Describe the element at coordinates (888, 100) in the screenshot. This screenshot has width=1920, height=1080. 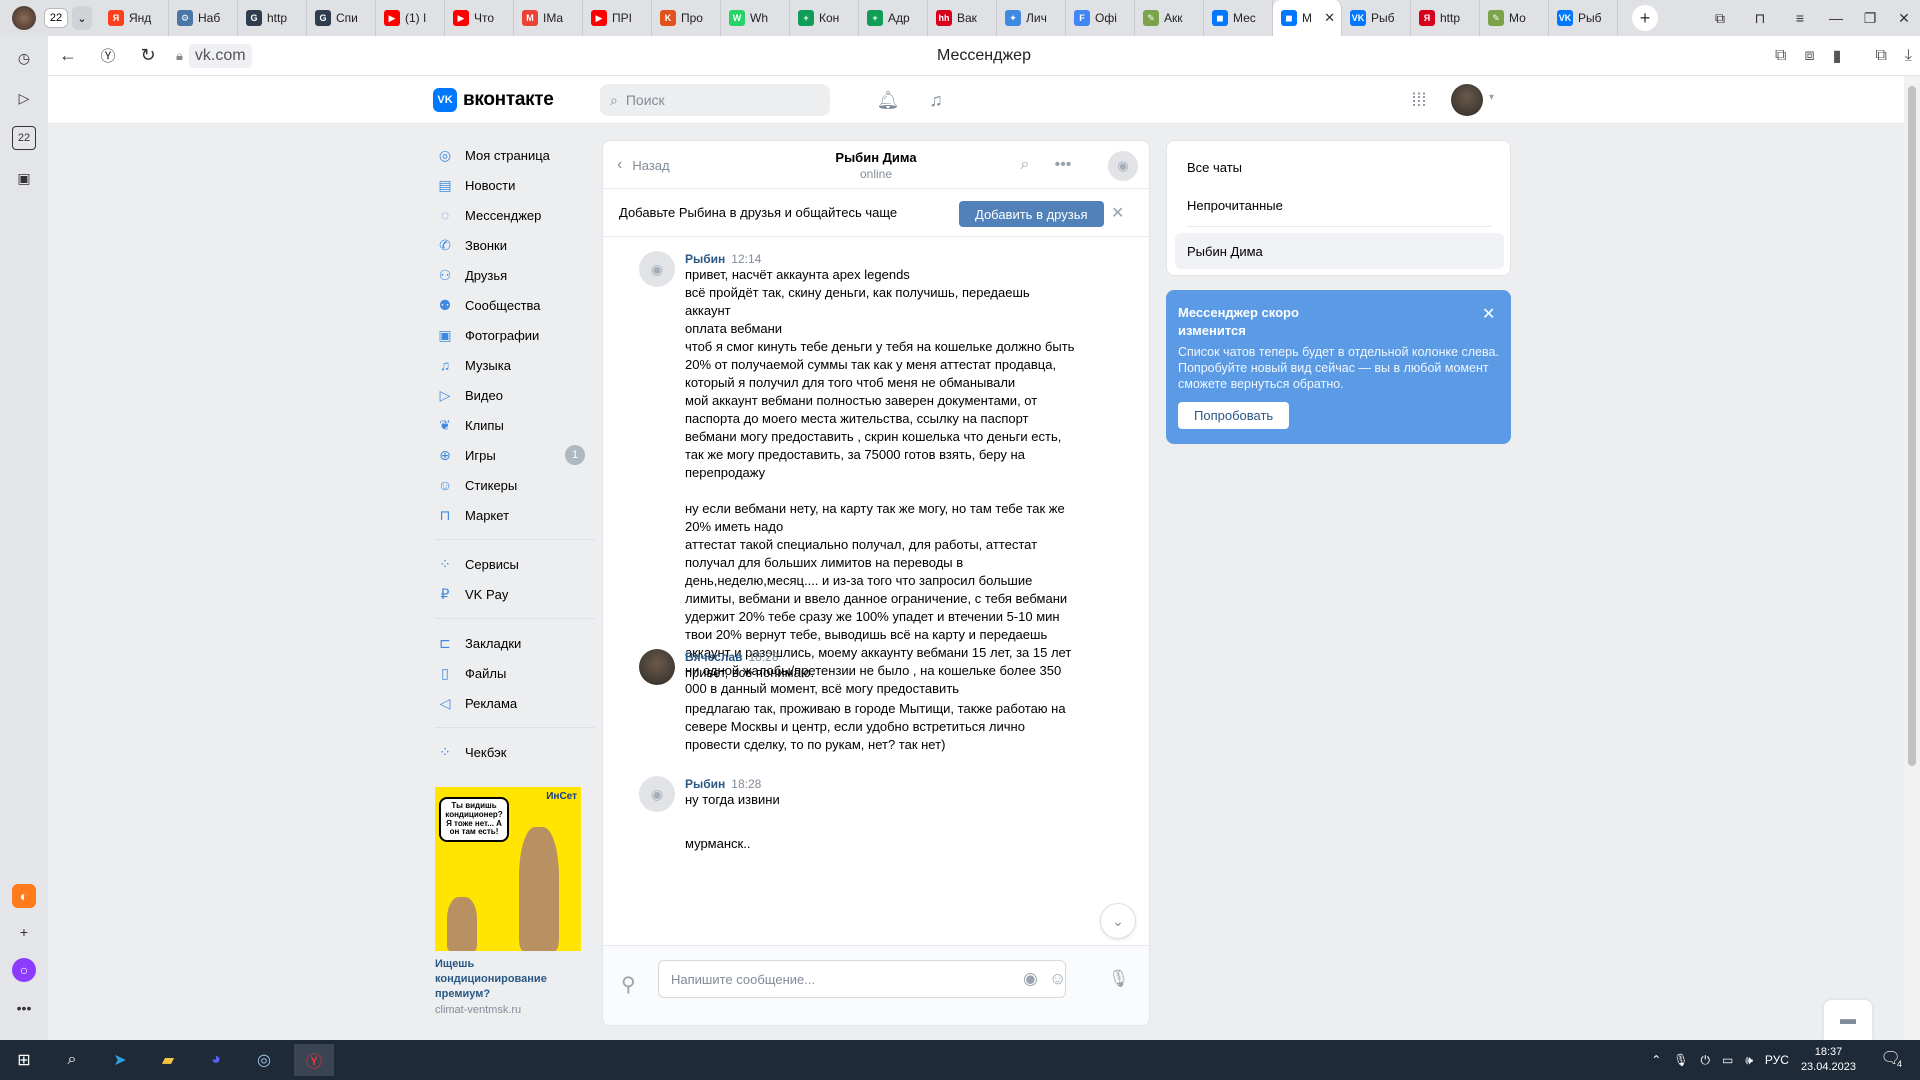
I see `notifications-bell-icon: 🔔︎` at that location.